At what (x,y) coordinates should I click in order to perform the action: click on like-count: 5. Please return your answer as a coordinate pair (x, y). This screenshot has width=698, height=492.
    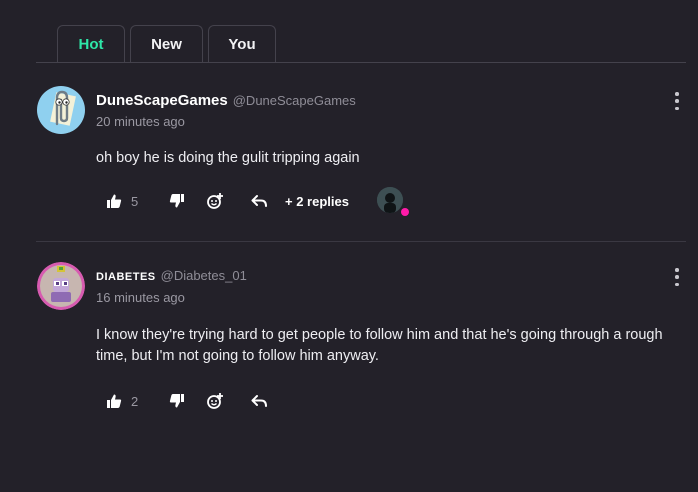
    Looking at the image, I should click on (135, 201).